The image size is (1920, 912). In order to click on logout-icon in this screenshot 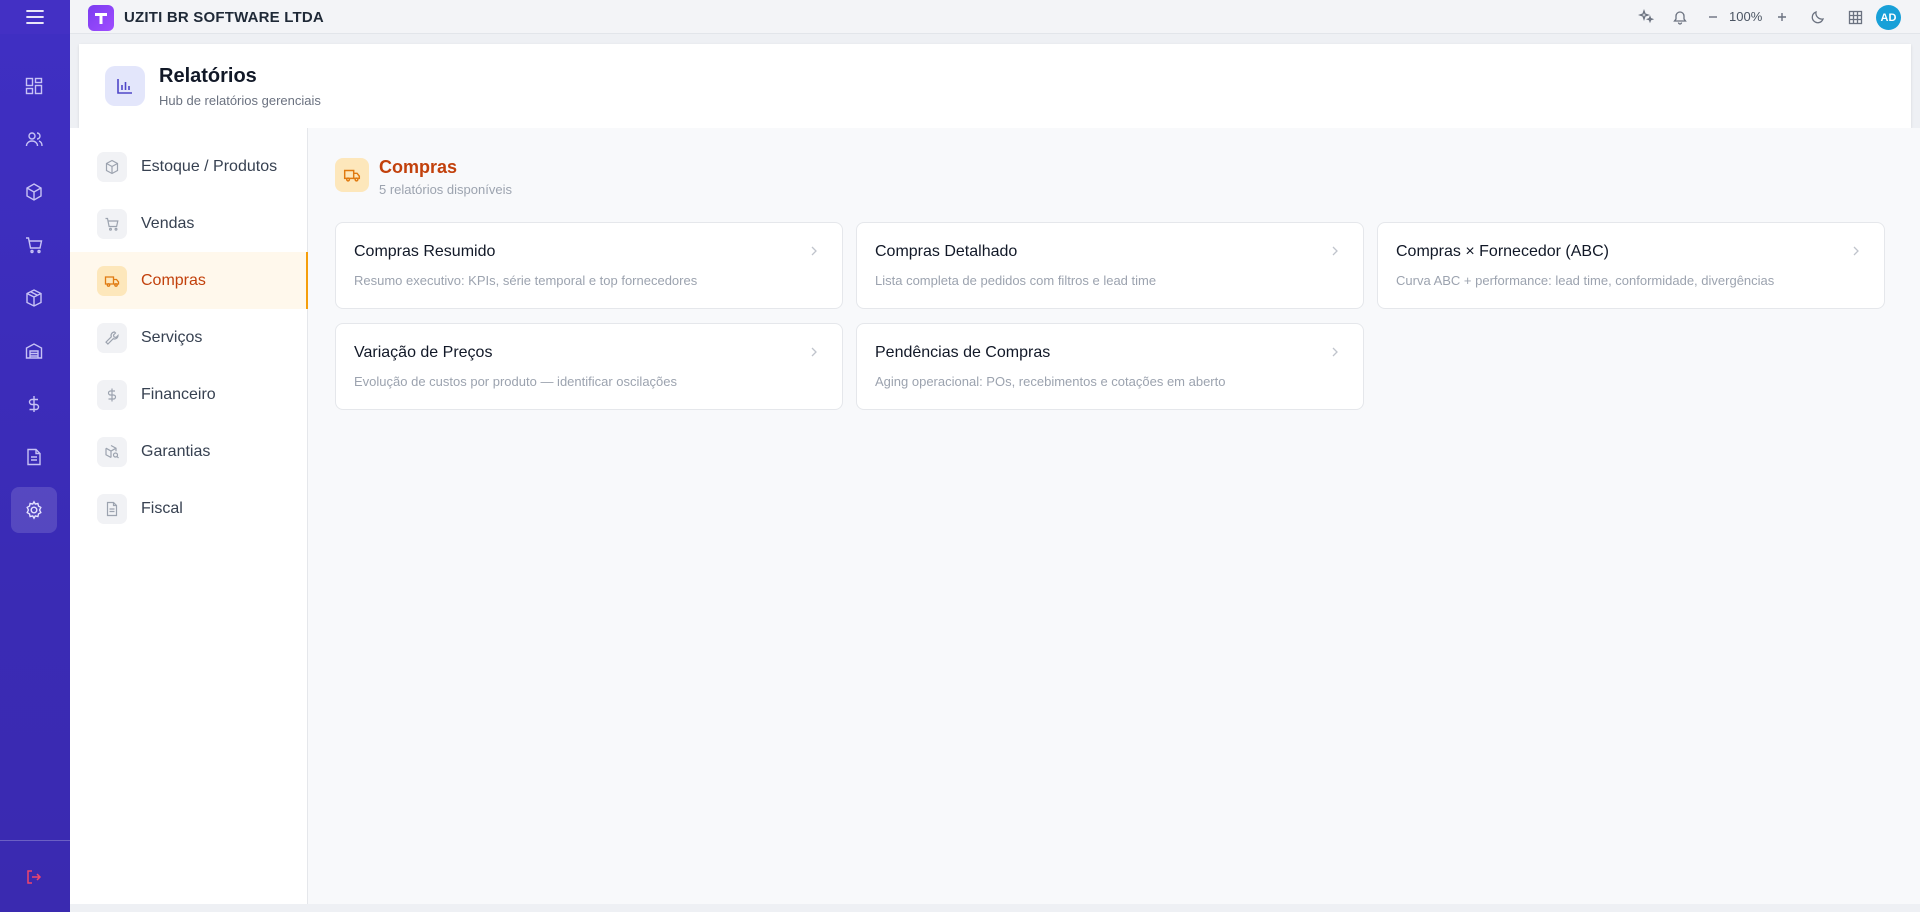, I will do `click(34, 877)`.